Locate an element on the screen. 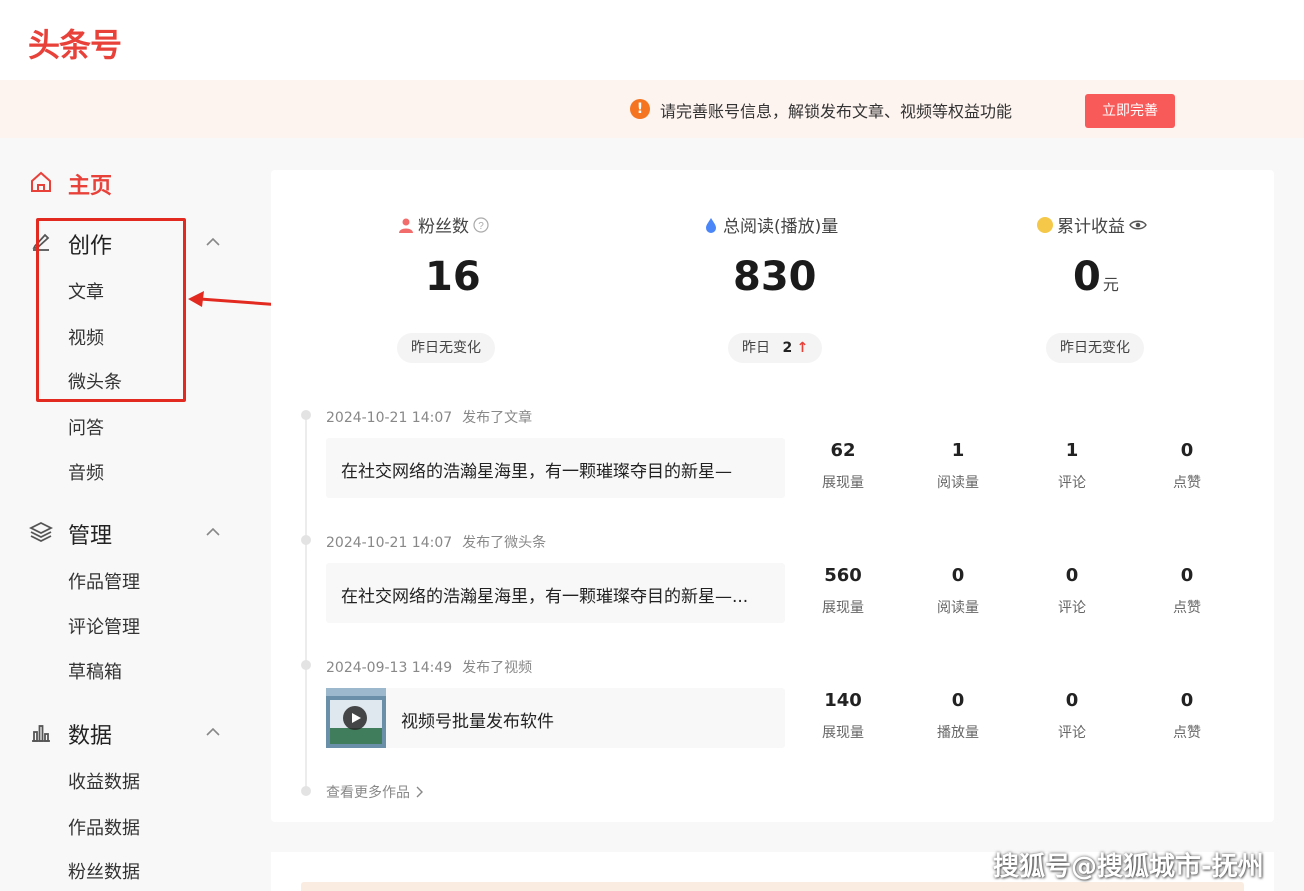  reads-stat-label: 总阅读(播放)量 is located at coordinates (770, 224).